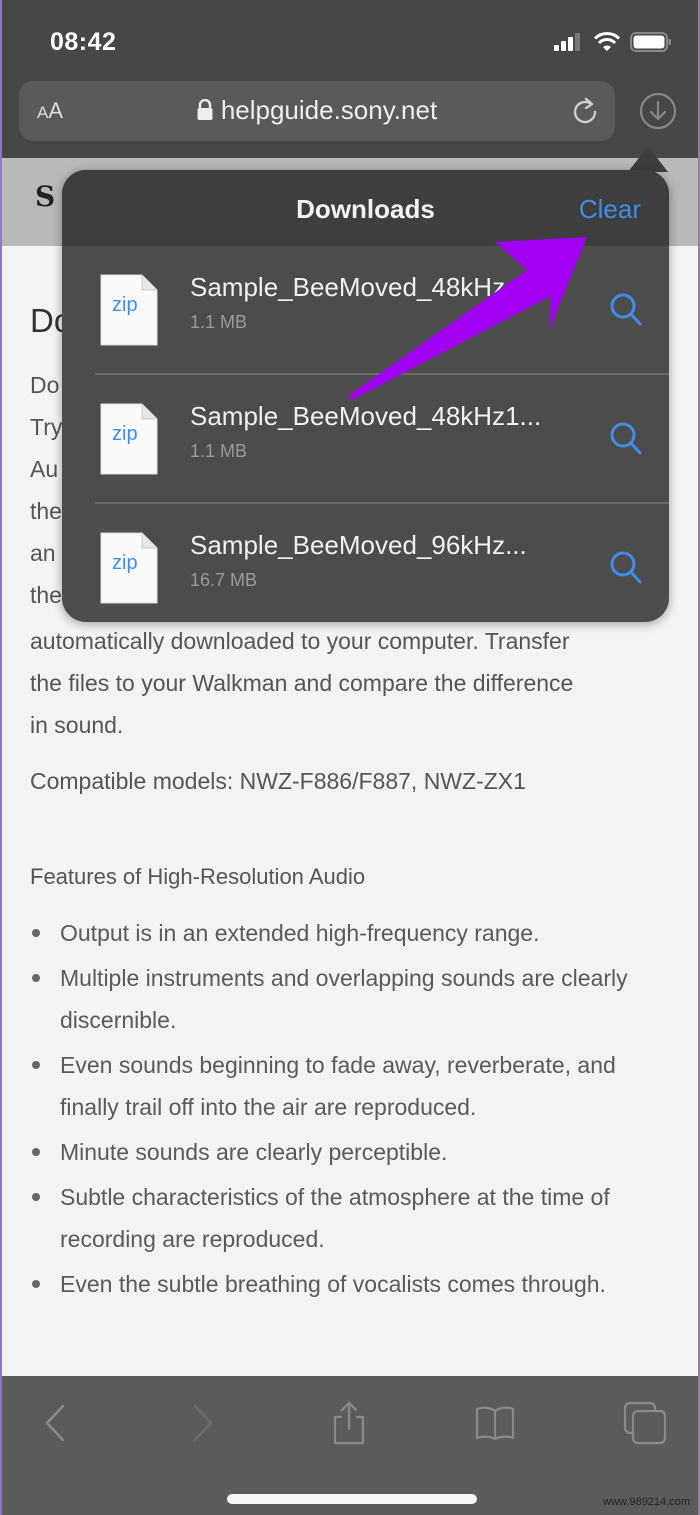 Image resolution: width=700 pixels, height=1515 pixels. I want to click on home-indicator, so click(352, 1499).